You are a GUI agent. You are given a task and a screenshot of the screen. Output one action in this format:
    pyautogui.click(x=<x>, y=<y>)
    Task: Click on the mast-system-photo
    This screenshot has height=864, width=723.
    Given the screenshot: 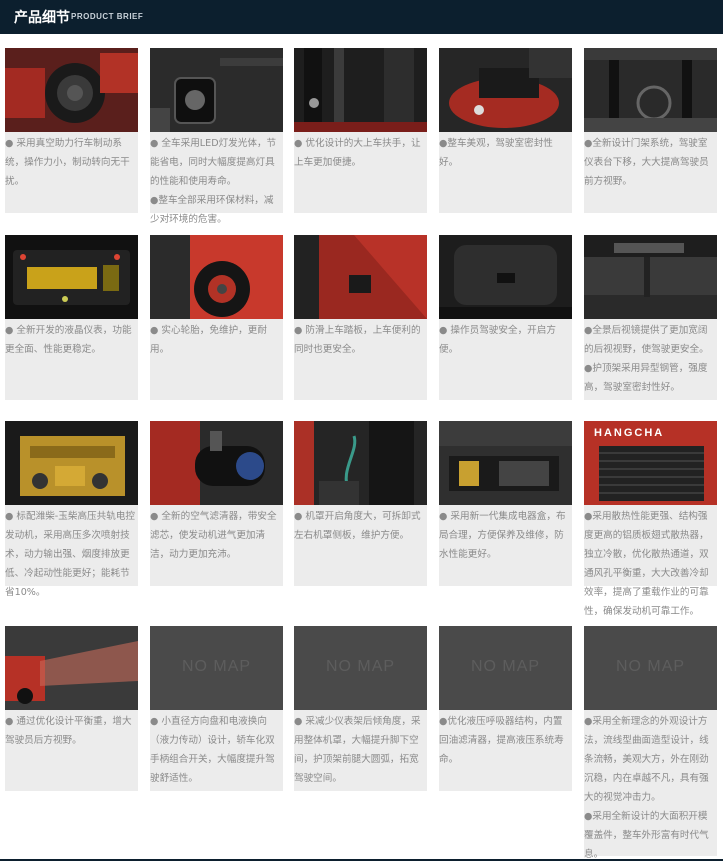 What is the action you would take?
    pyautogui.click(x=650, y=90)
    